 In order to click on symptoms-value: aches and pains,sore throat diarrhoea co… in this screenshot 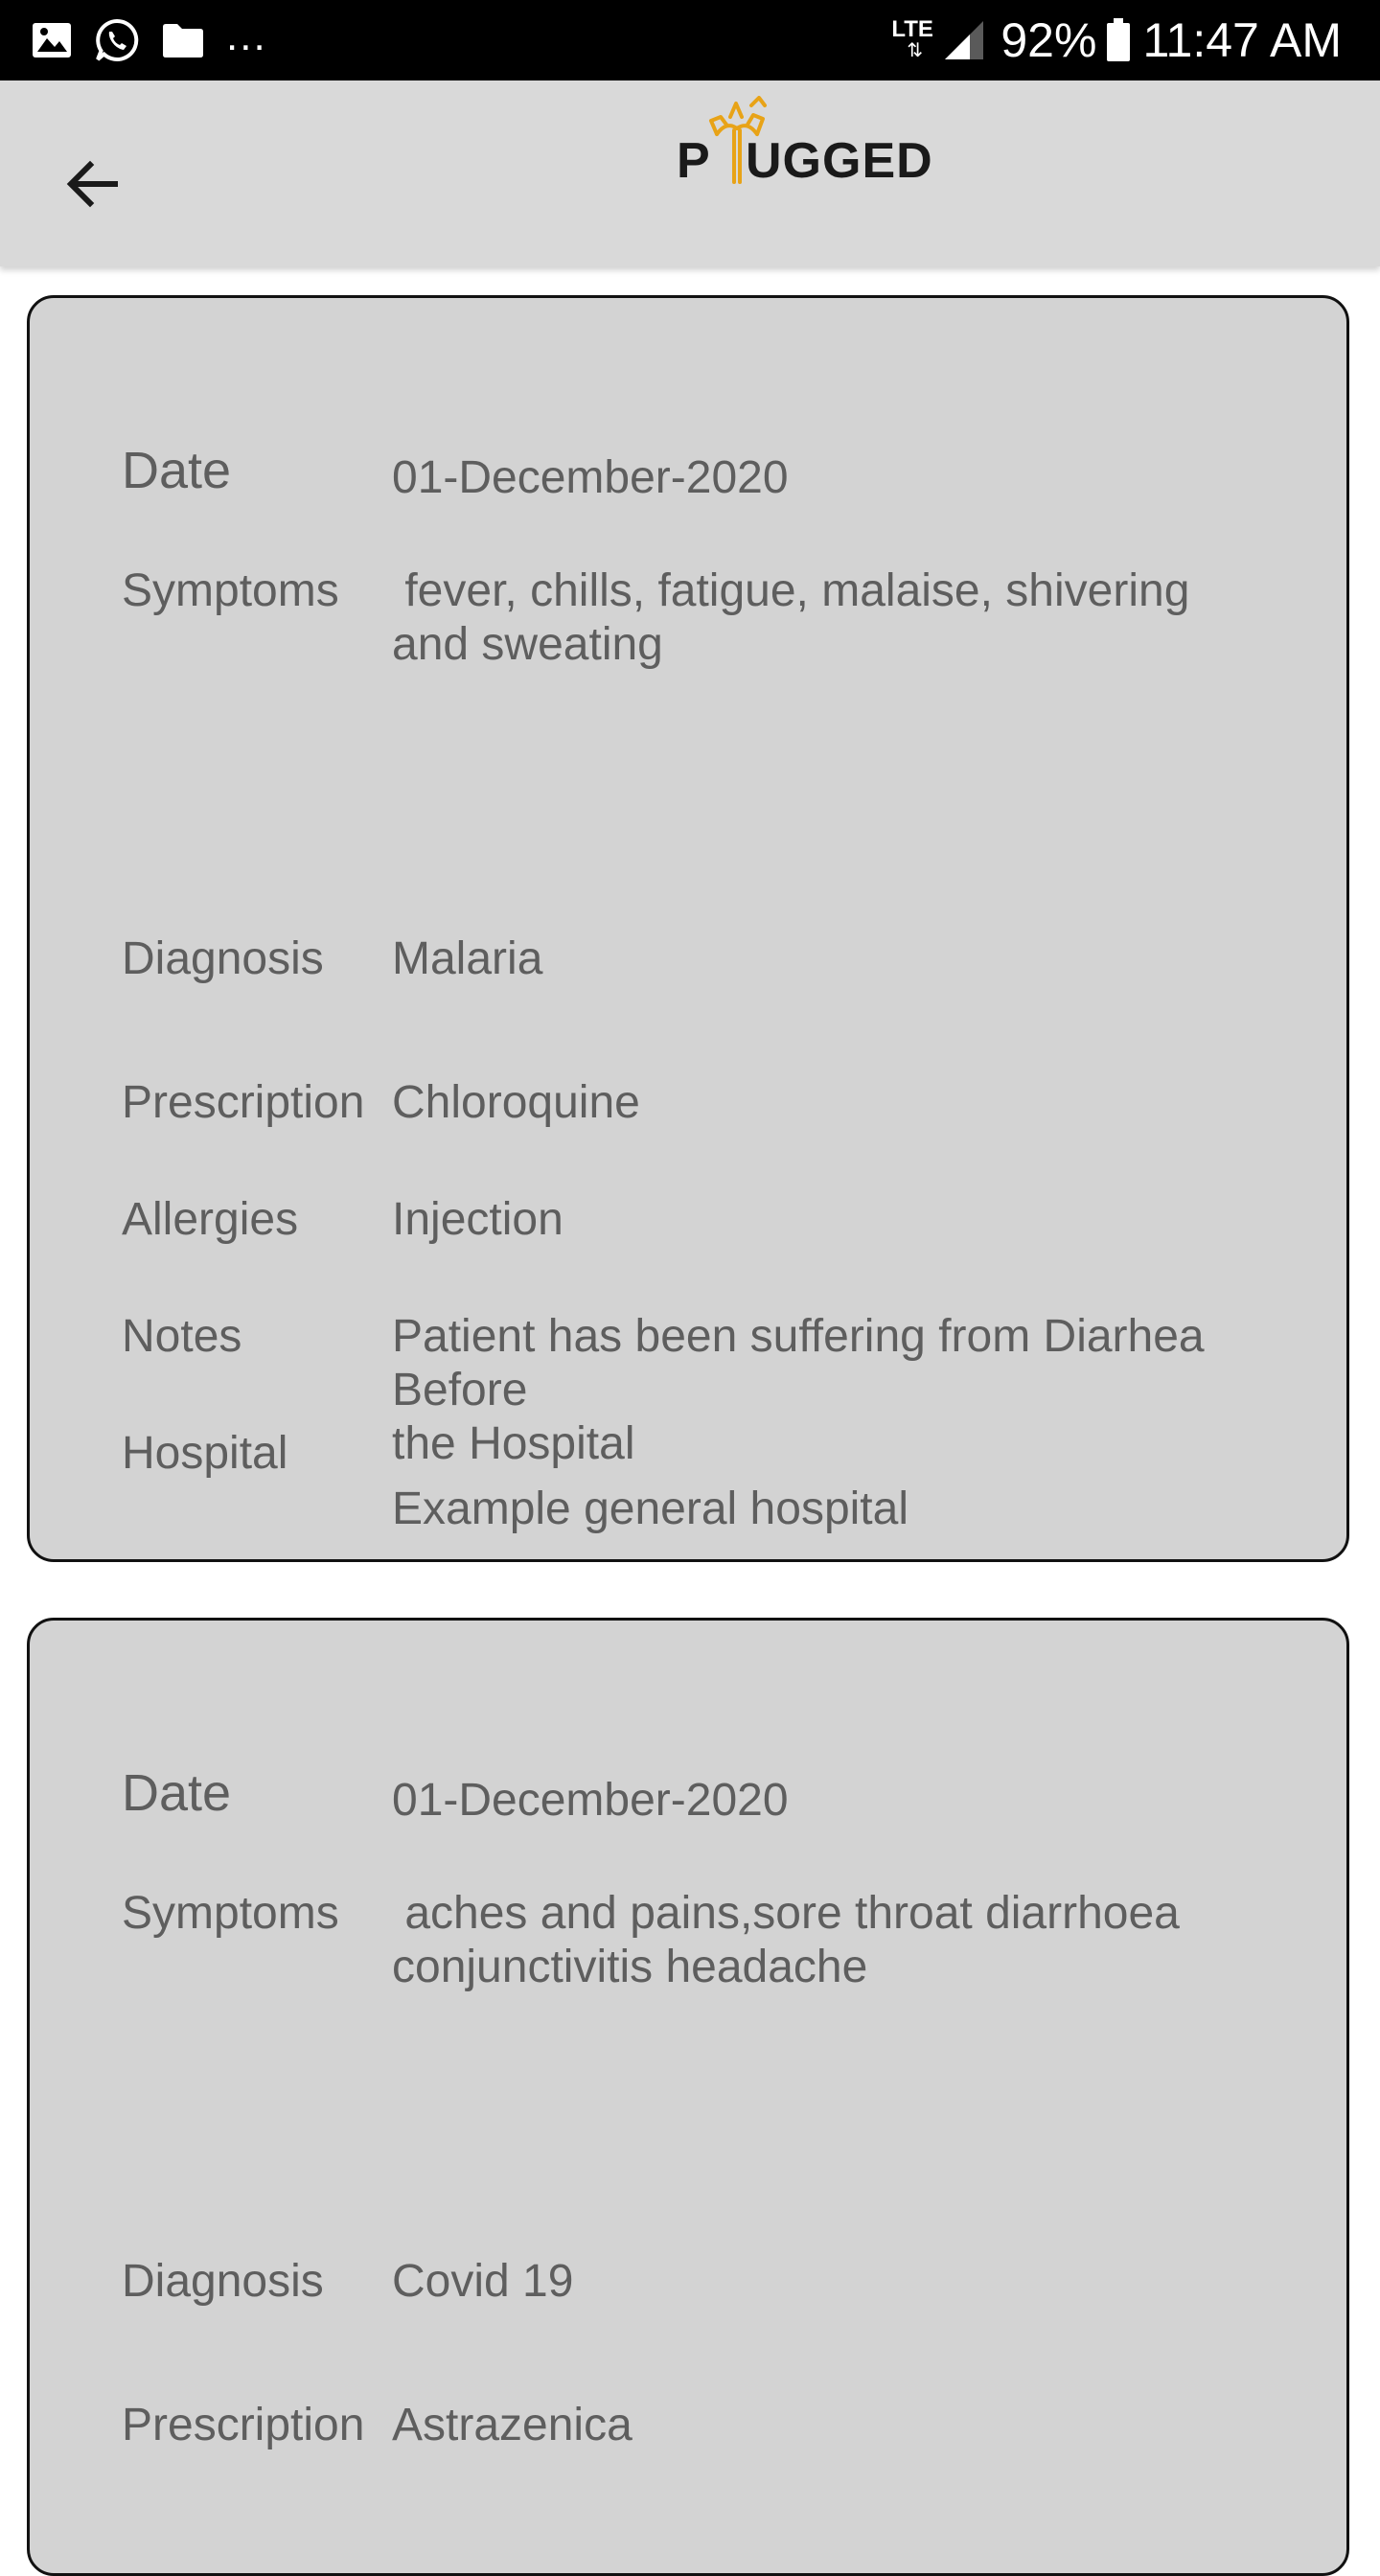, I will do `click(786, 1940)`.